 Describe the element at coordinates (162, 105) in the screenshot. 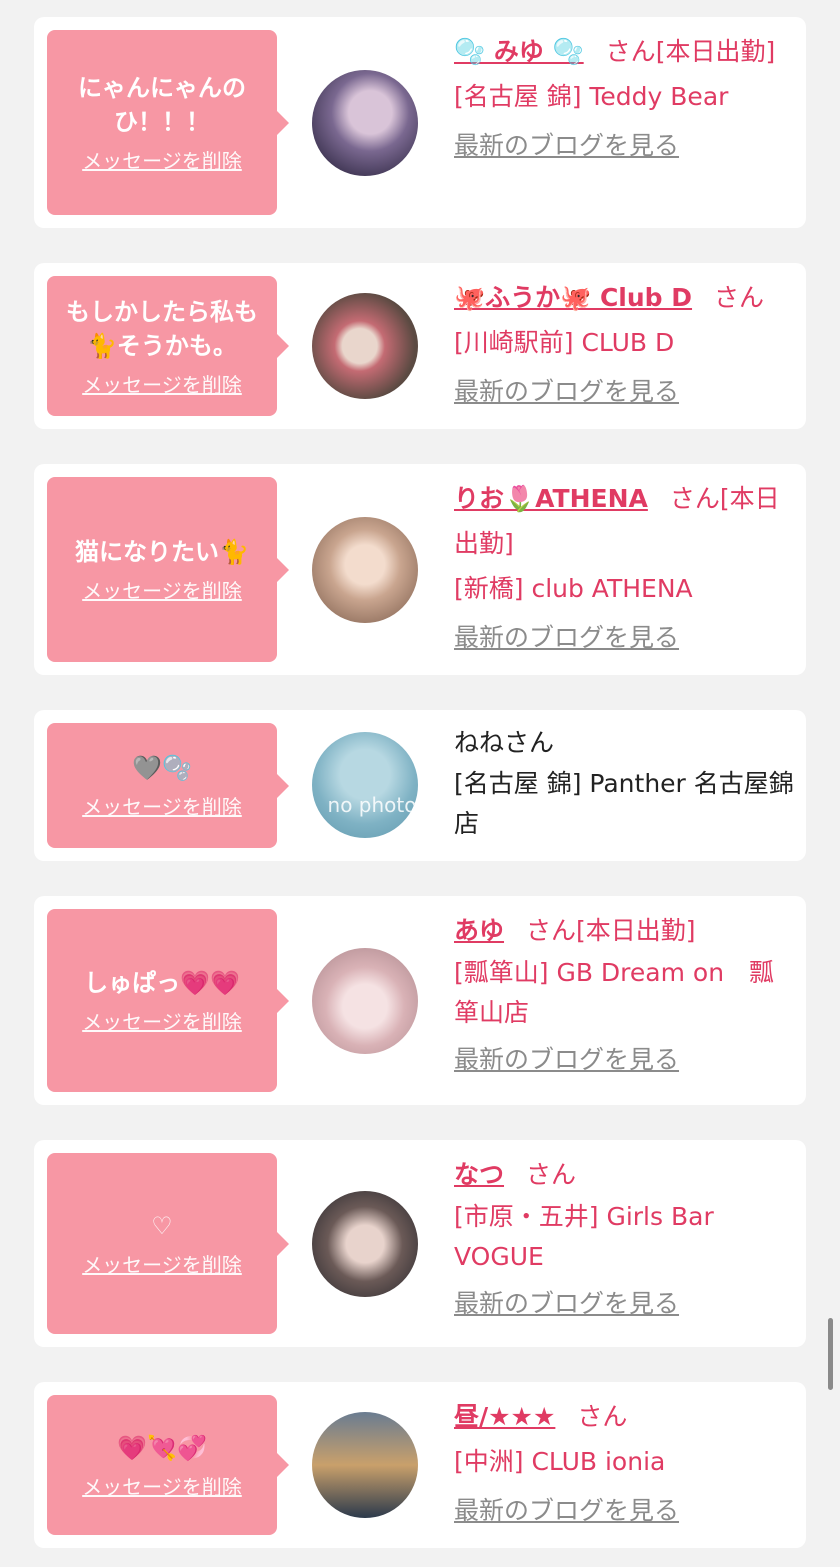

I see `message-text: にゃんにゃんのひ！！！` at that location.